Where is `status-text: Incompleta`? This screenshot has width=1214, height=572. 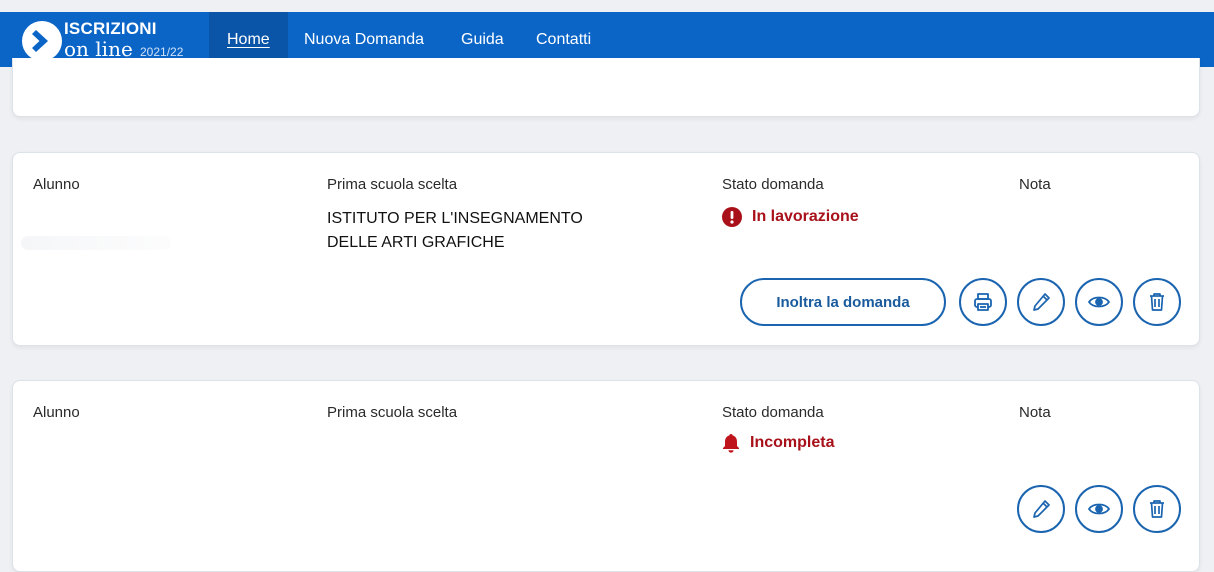 status-text: Incompleta is located at coordinates (792, 442).